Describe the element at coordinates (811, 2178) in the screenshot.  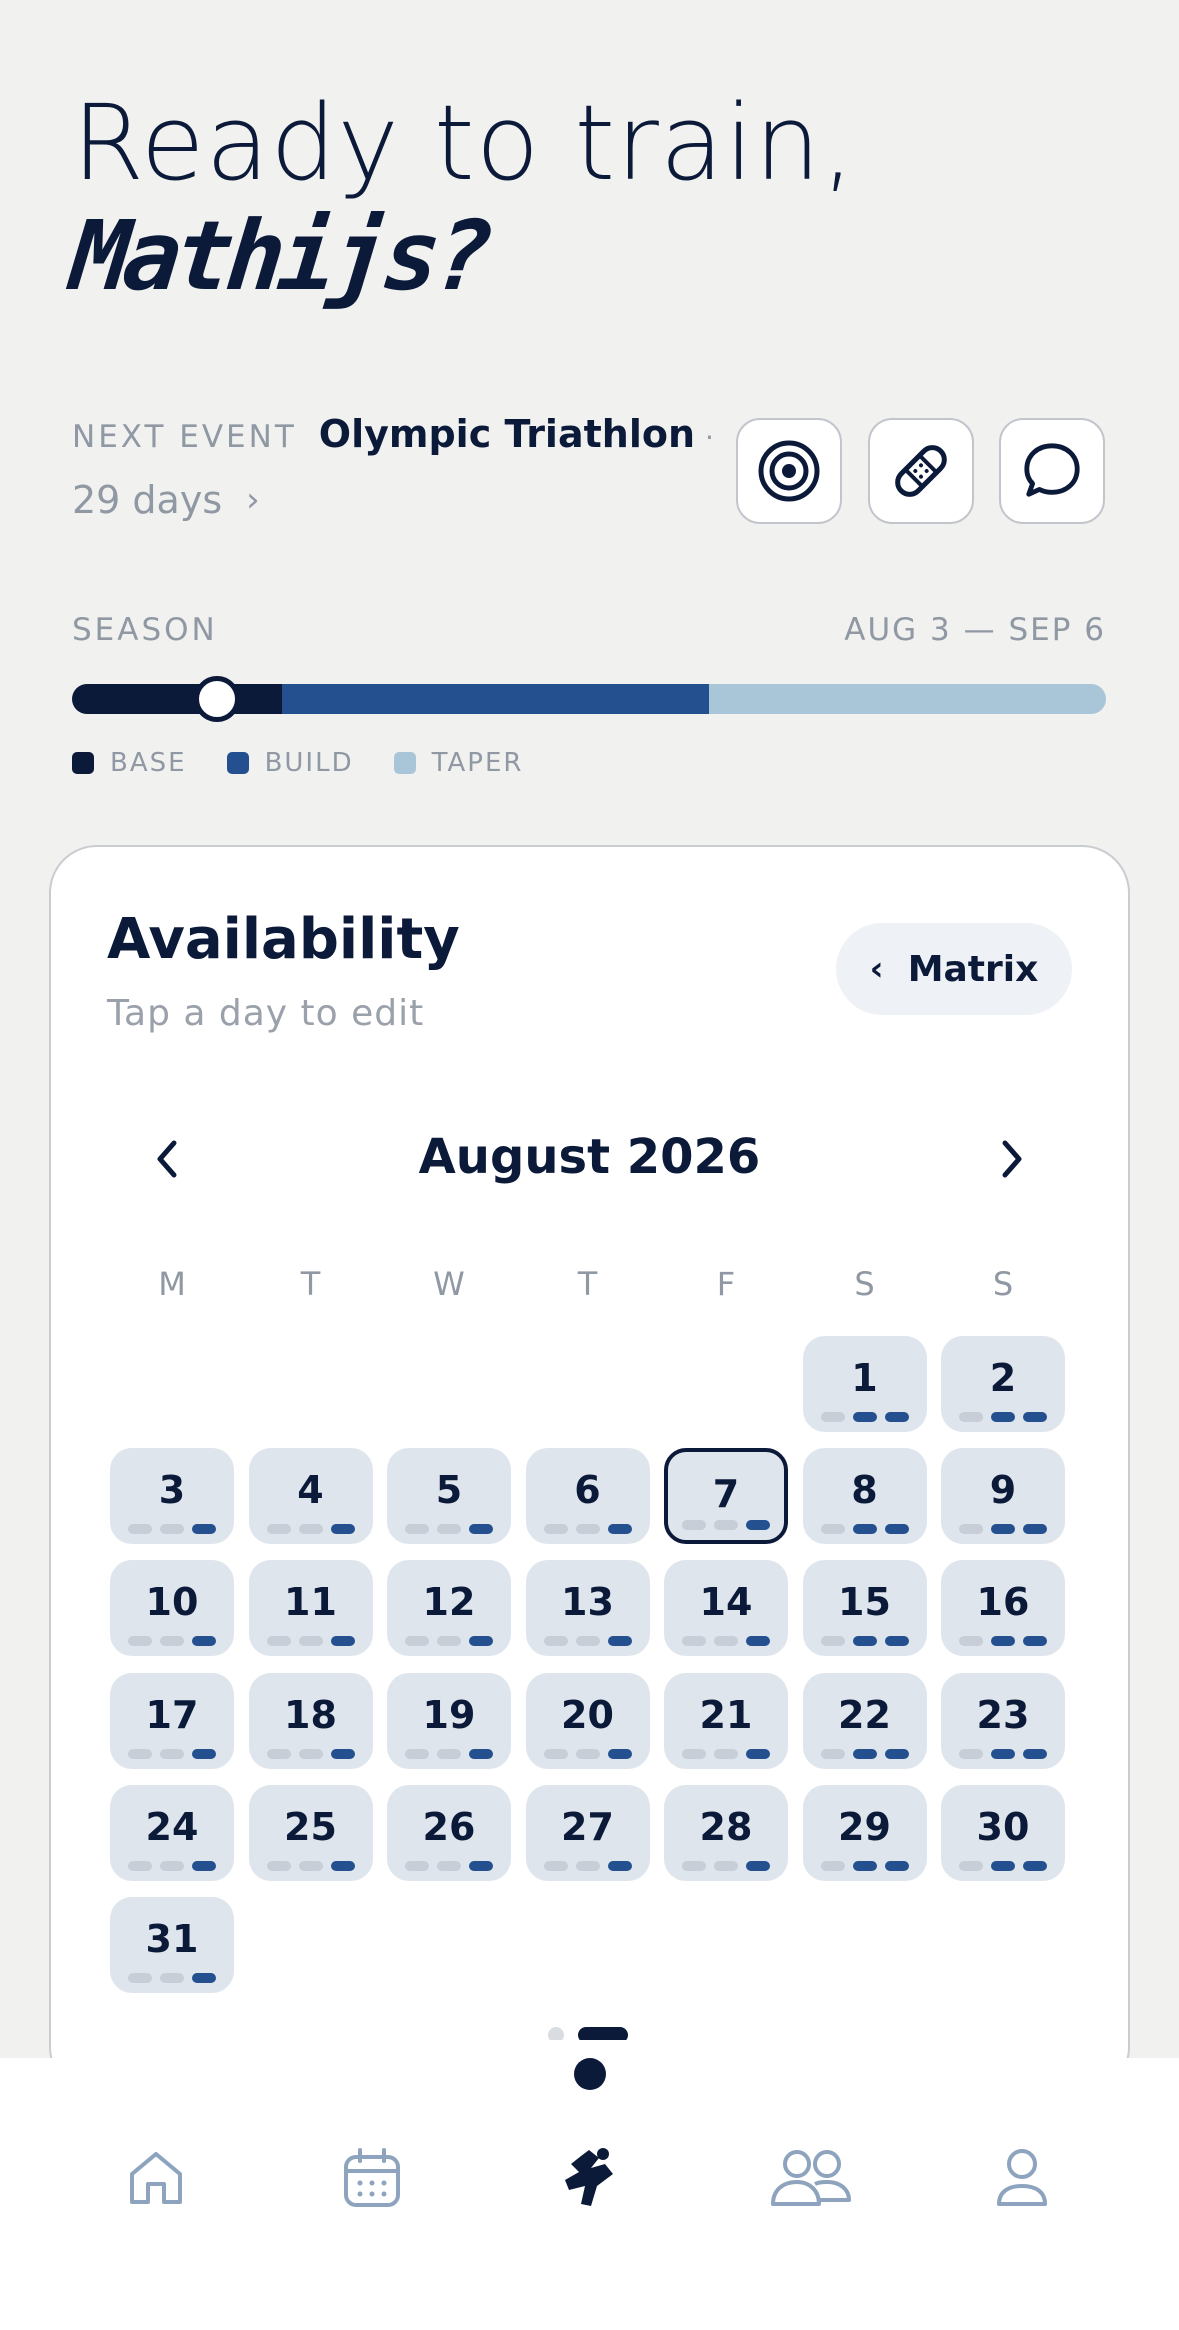
I see `tab-community` at that location.